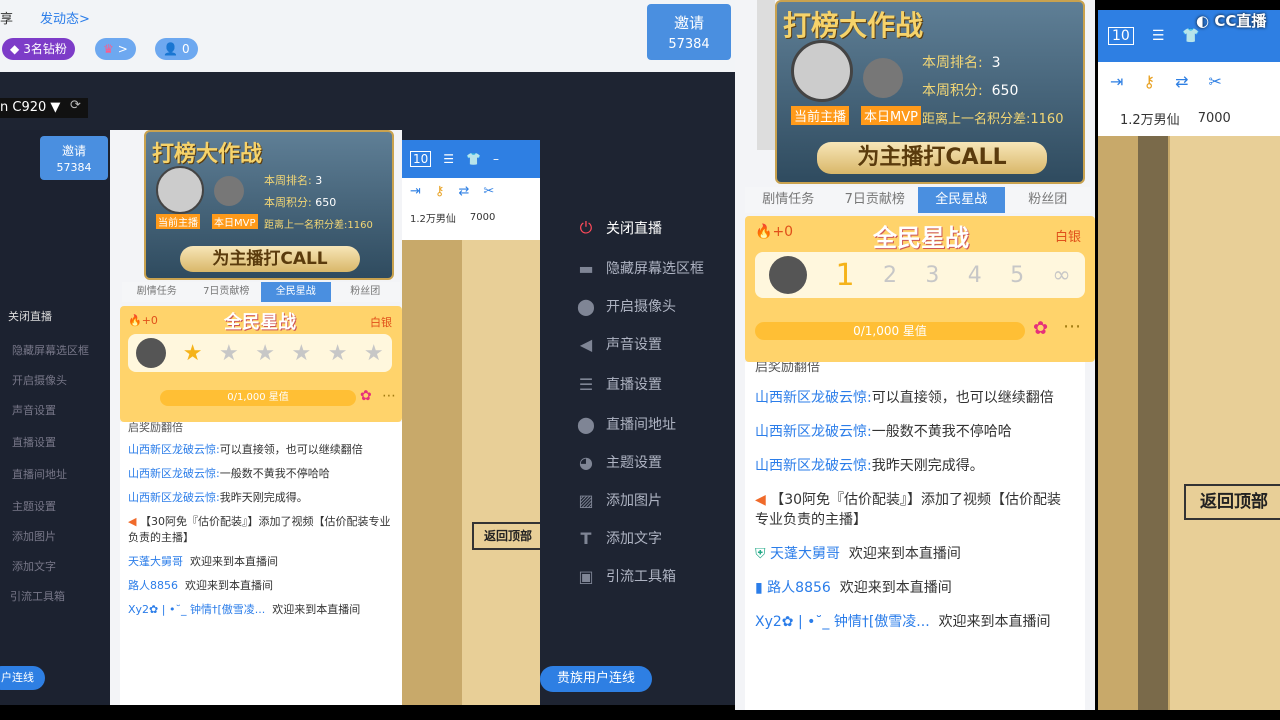 The width and height of the screenshot is (1280, 720). What do you see at coordinates (15, 49) in the screenshot?
I see `diamond-icon: ◆` at bounding box center [15, 49].